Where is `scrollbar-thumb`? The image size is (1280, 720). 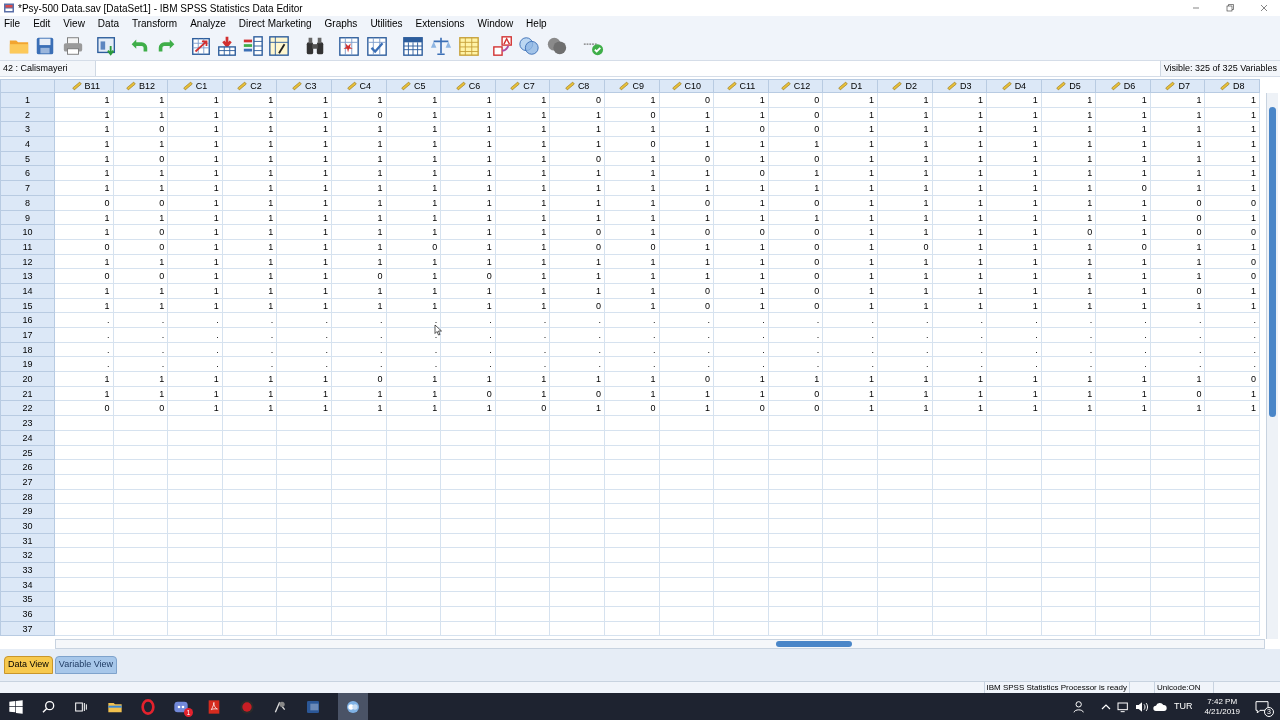
scrollbar-thumb is located at coordinates (814, 644).